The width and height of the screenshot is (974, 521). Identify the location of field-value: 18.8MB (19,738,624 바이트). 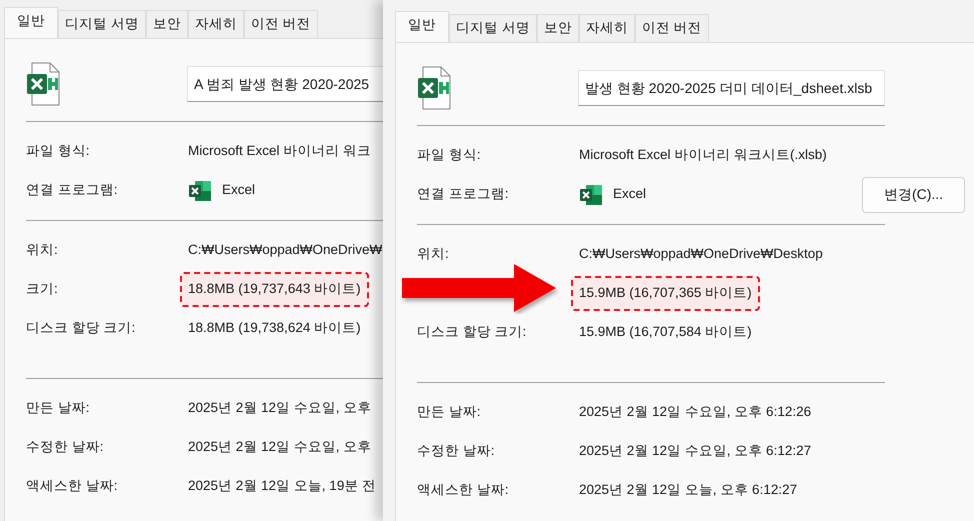
(274, 328).